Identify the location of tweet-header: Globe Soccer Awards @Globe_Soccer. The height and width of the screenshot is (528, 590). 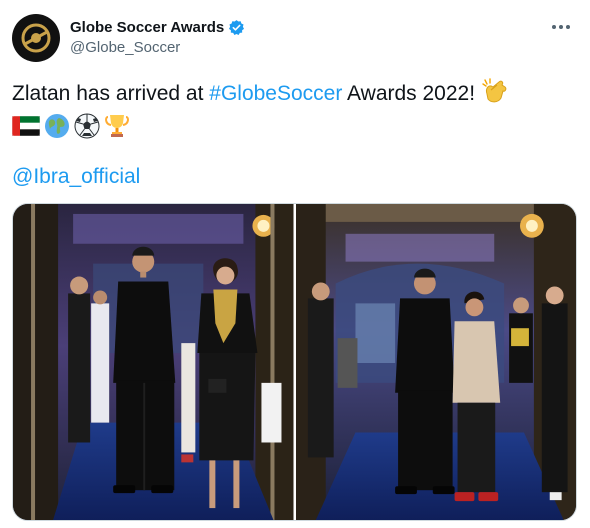
(295, 38).